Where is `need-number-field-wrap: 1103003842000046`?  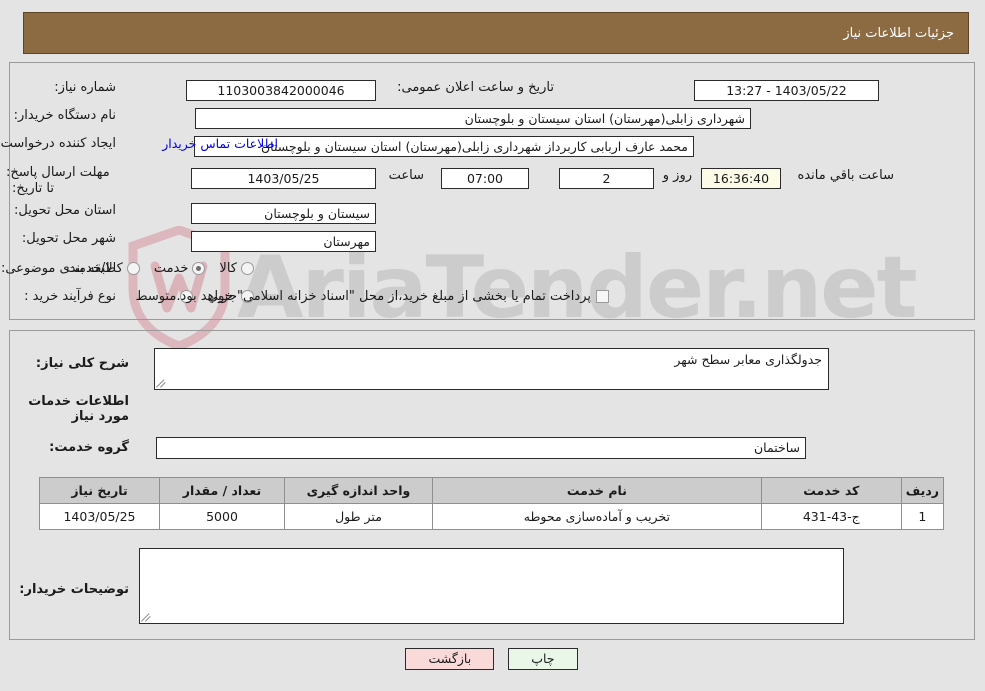
need-number-field-wrap: 1103003842000046 is located at coordinates (282, 90).